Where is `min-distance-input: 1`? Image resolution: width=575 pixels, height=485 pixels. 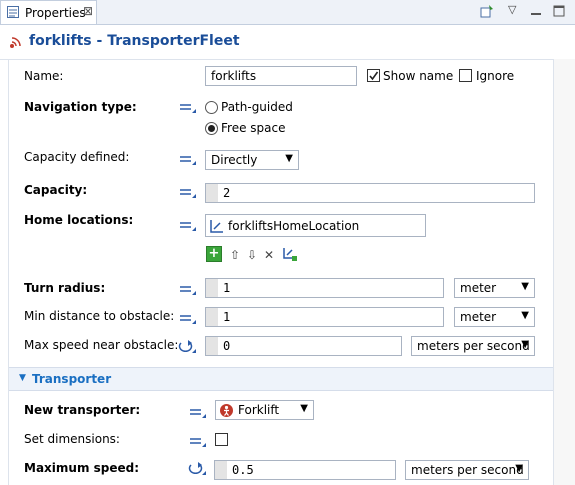
min-distance-input: 1 is located at coordinates (324, 317).